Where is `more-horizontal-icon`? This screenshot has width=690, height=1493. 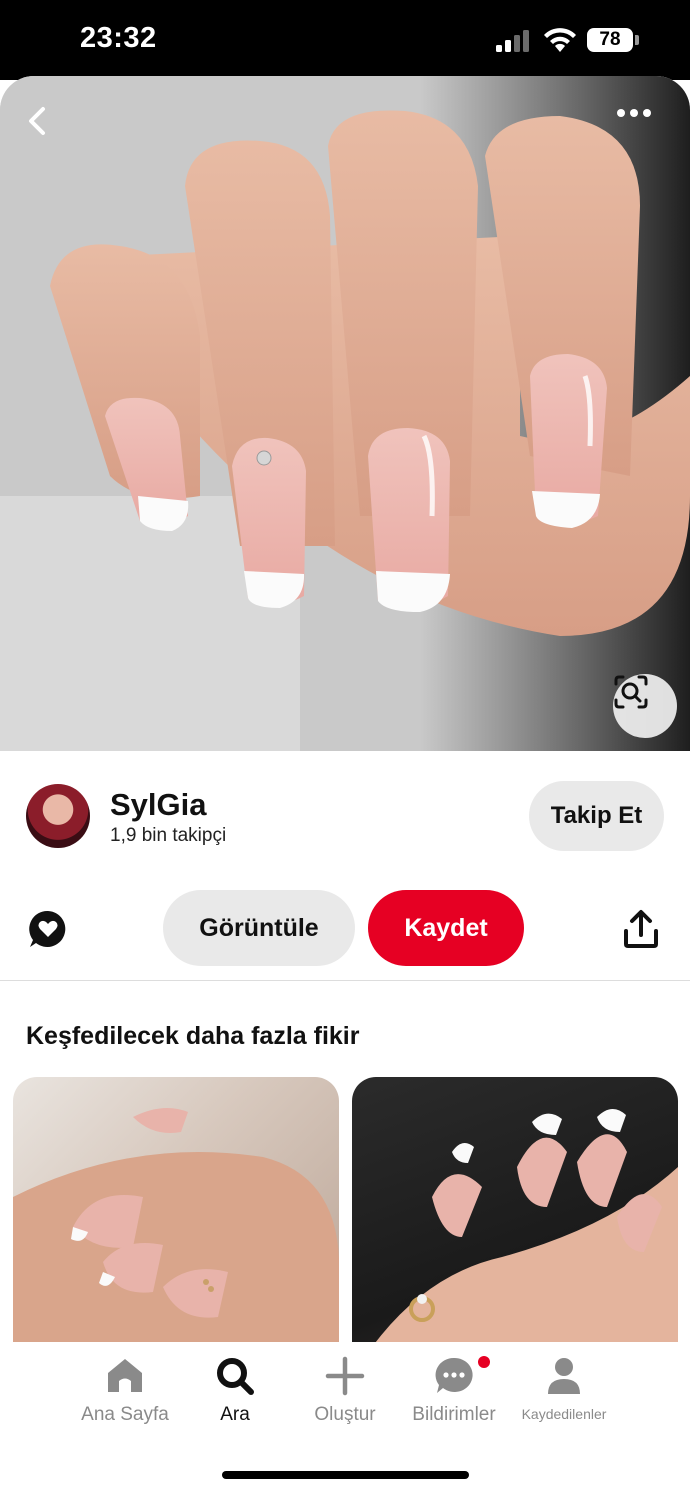
more-horizontal-icon is located at coordinates (634, 113).